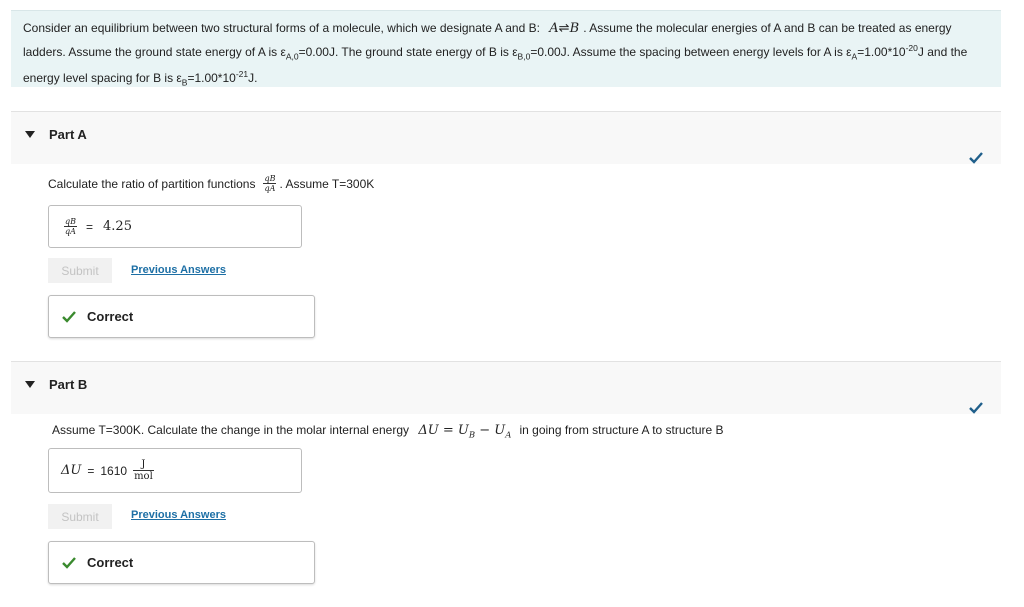 This screenshot has height=607, width=1024. Describe the element at coordinates (117, 226) in the screenshot. I see `part-a-answer-value: 4.25` at that location.